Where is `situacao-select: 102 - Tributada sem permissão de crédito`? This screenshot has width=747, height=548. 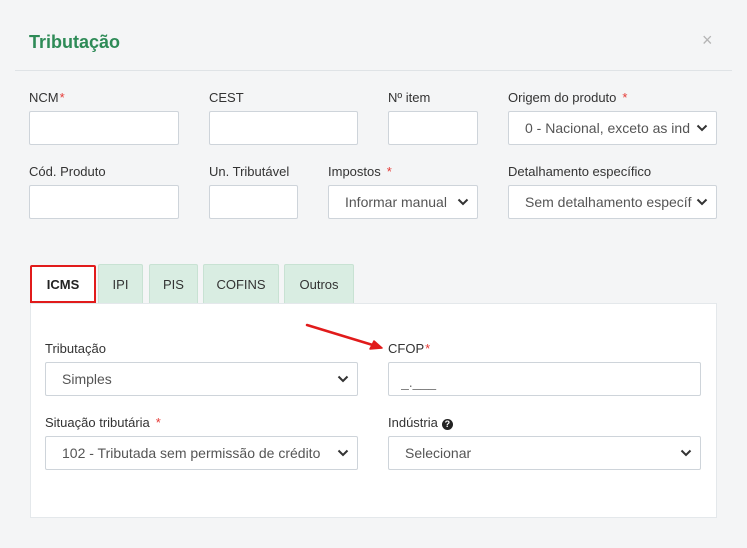
situacao-select: 102 - Tributada sem permissão de crédito is located at coordinates (201, 453).